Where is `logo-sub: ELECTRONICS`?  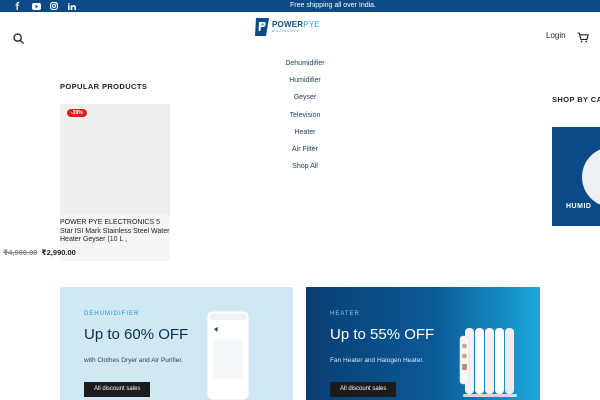
logo-sub: ELECTRONICS is located at coordinates (285, 31).